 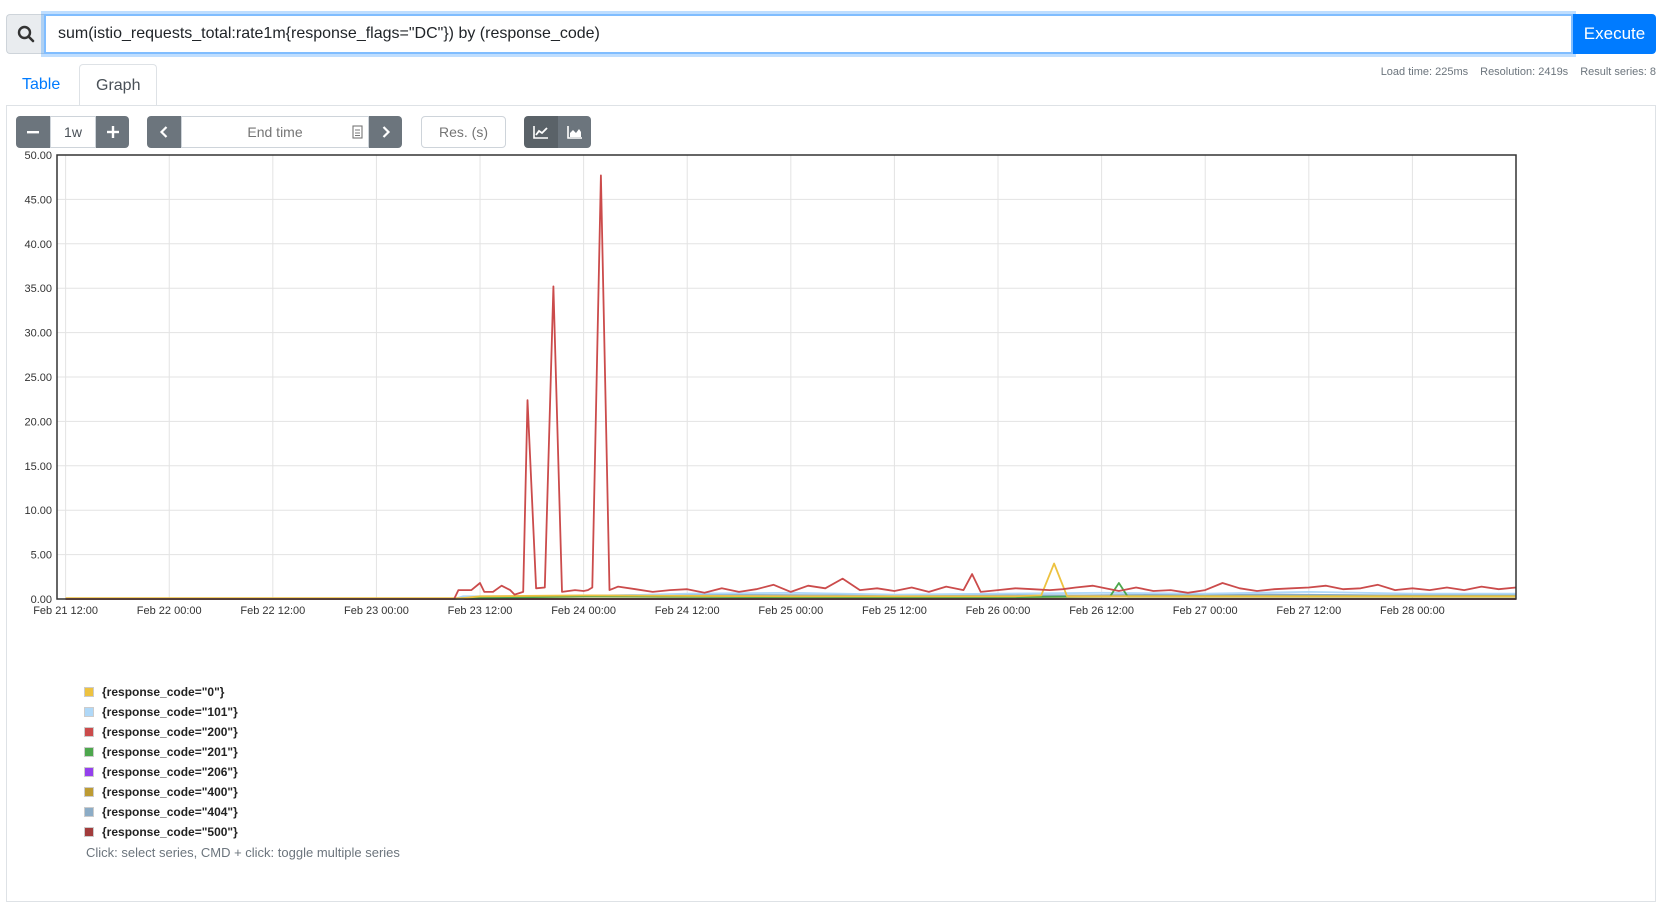 What do you see at coordinates (163, 692) in the screenshot?
I see `legend-label: {response_code="0"}` at bounding box center [163, 692].